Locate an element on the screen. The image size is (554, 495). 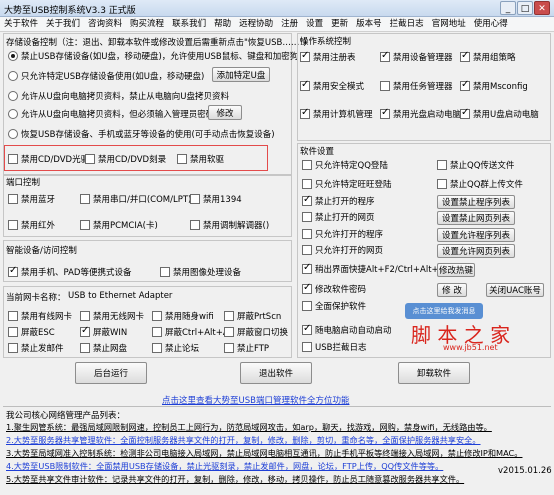
misc-checkbox: 屏蔽窗口切换 is located at coordinates (256, 332).